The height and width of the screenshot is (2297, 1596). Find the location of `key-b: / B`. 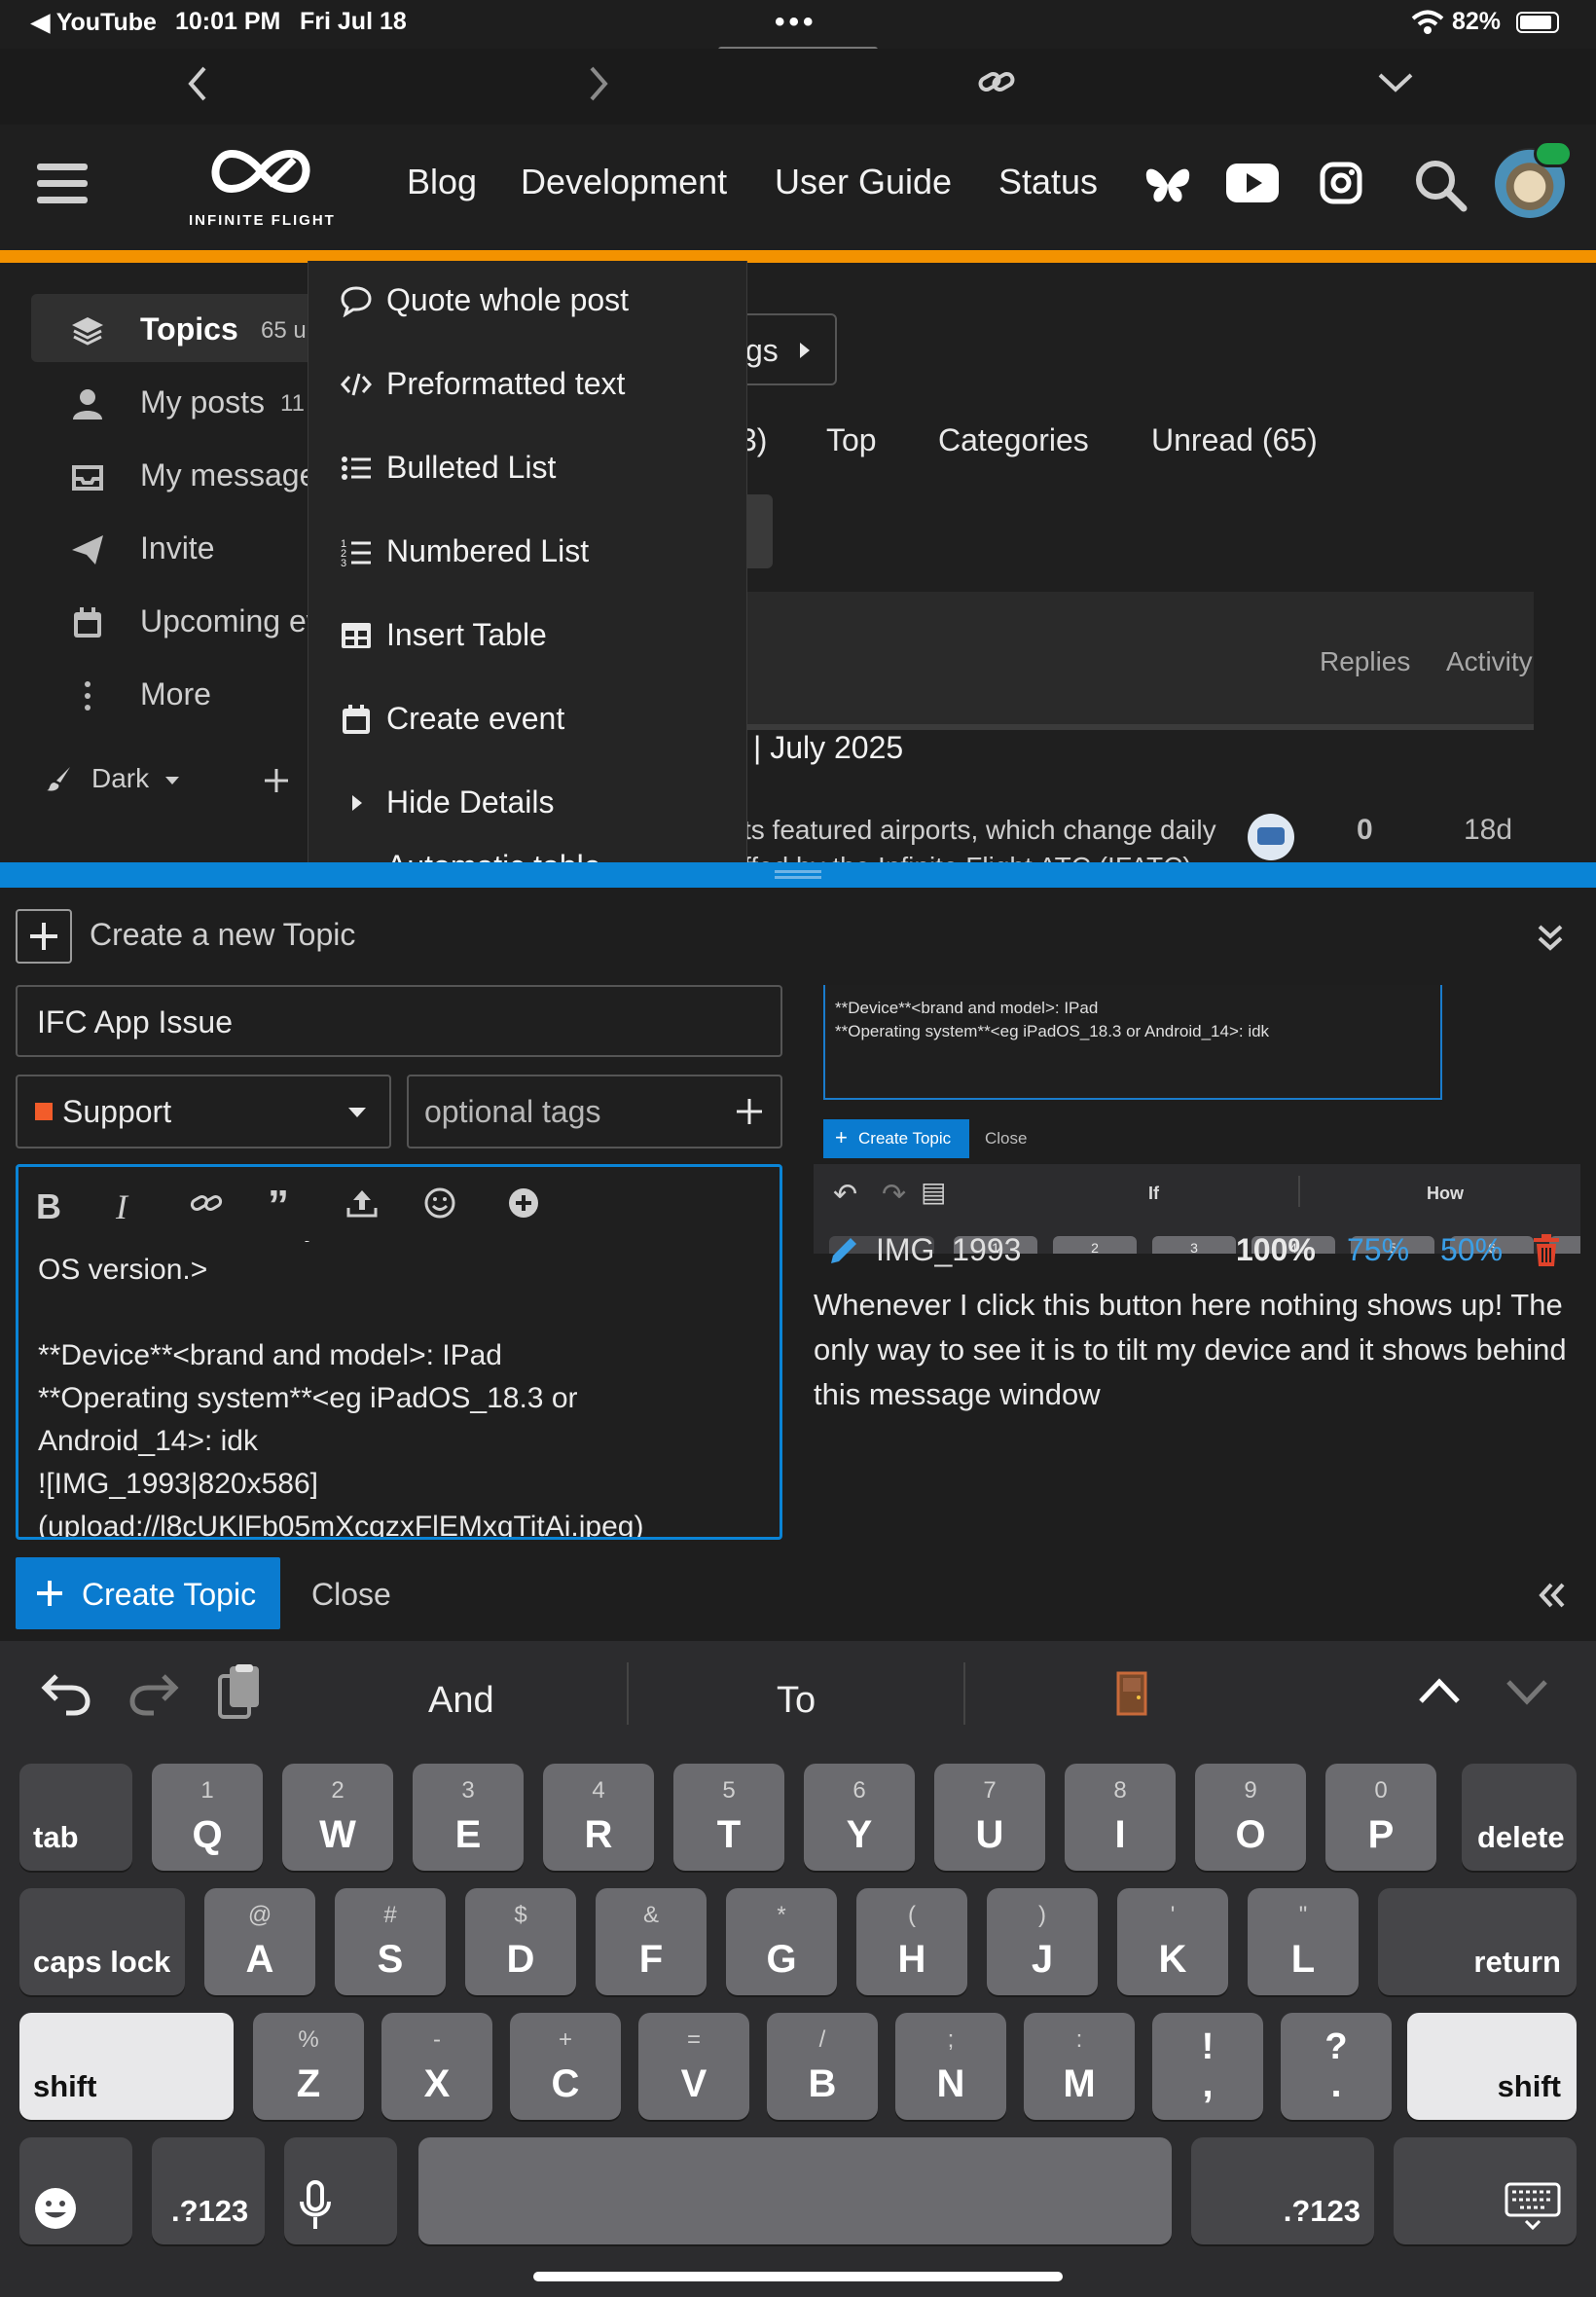

key-b: / B is located at coordinates (822, 2066).